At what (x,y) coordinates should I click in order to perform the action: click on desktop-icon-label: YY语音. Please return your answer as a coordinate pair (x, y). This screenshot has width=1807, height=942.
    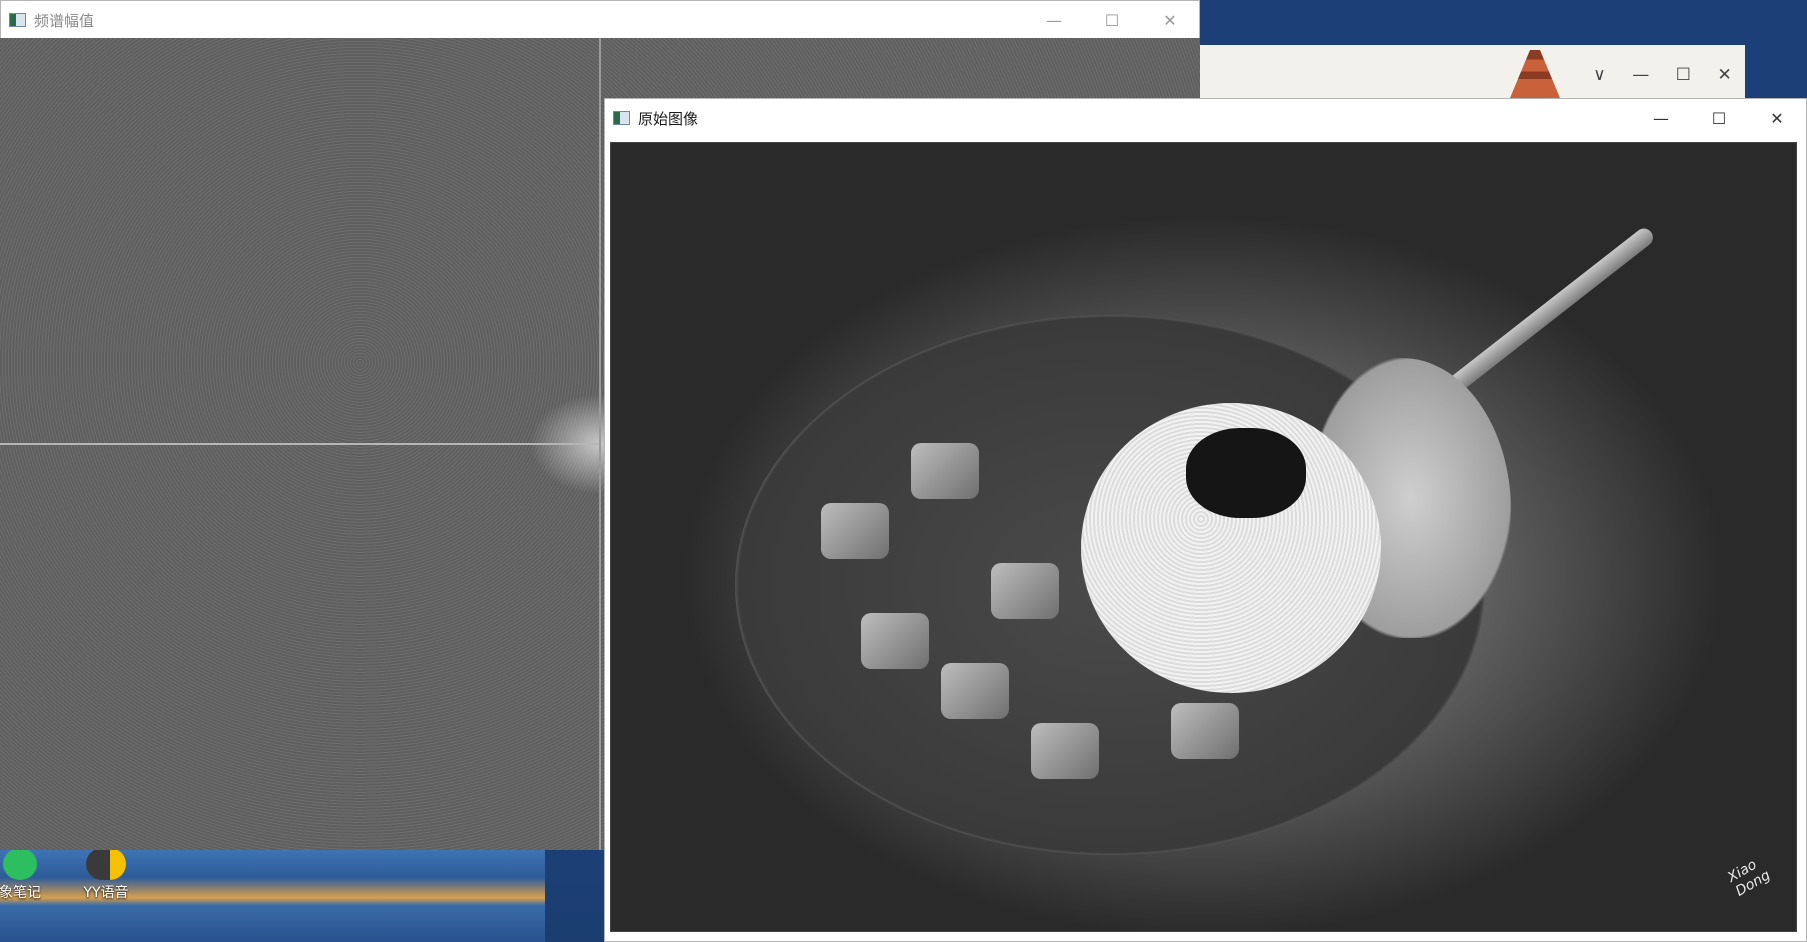
    Looking at the image, I should click on (106, 893).